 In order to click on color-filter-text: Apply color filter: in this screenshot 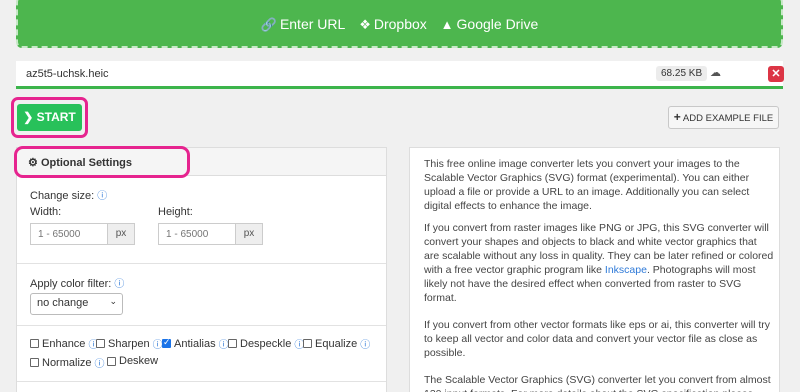, I will do `click(71, 284)`.